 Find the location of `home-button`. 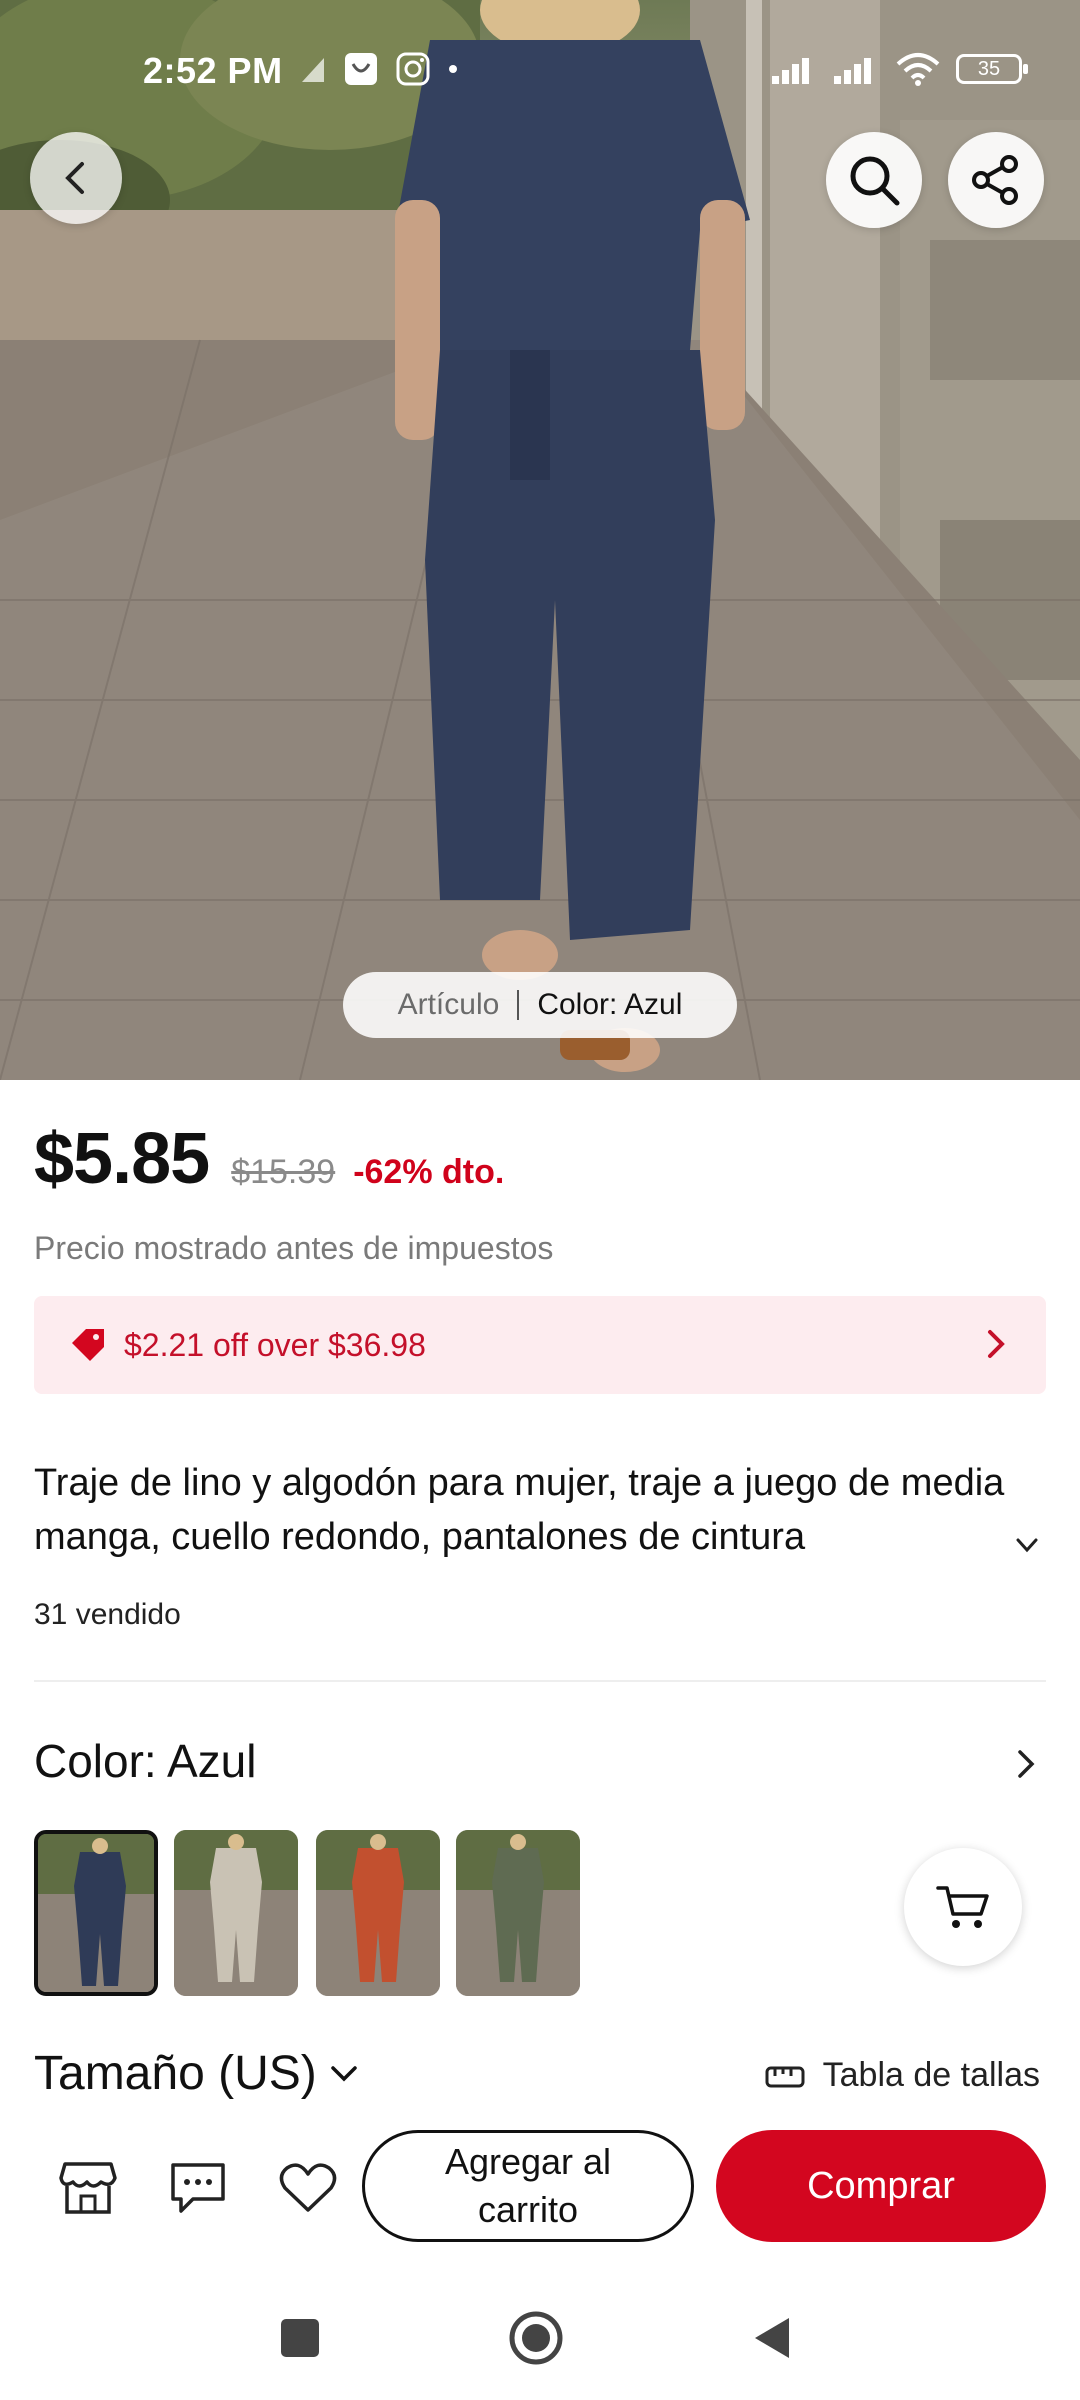

home-button is located at coordinates (536, 2338).